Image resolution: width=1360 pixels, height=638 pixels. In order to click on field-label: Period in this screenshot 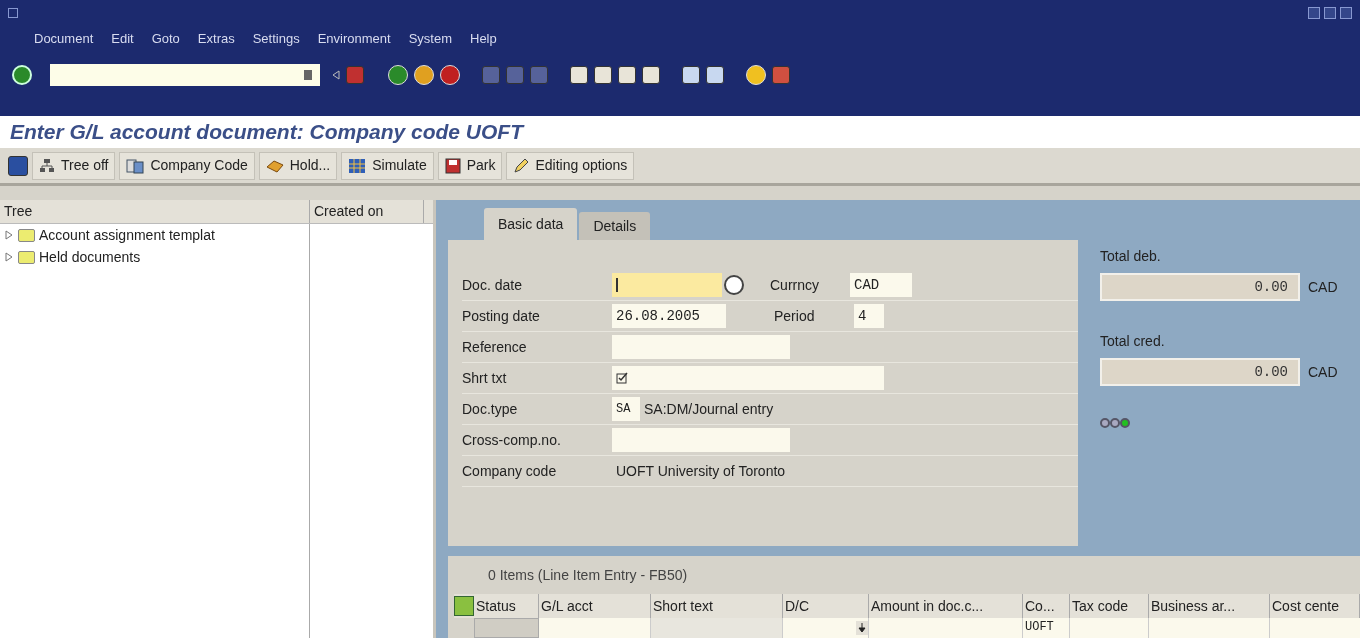, I will do `click(795, 316)`.